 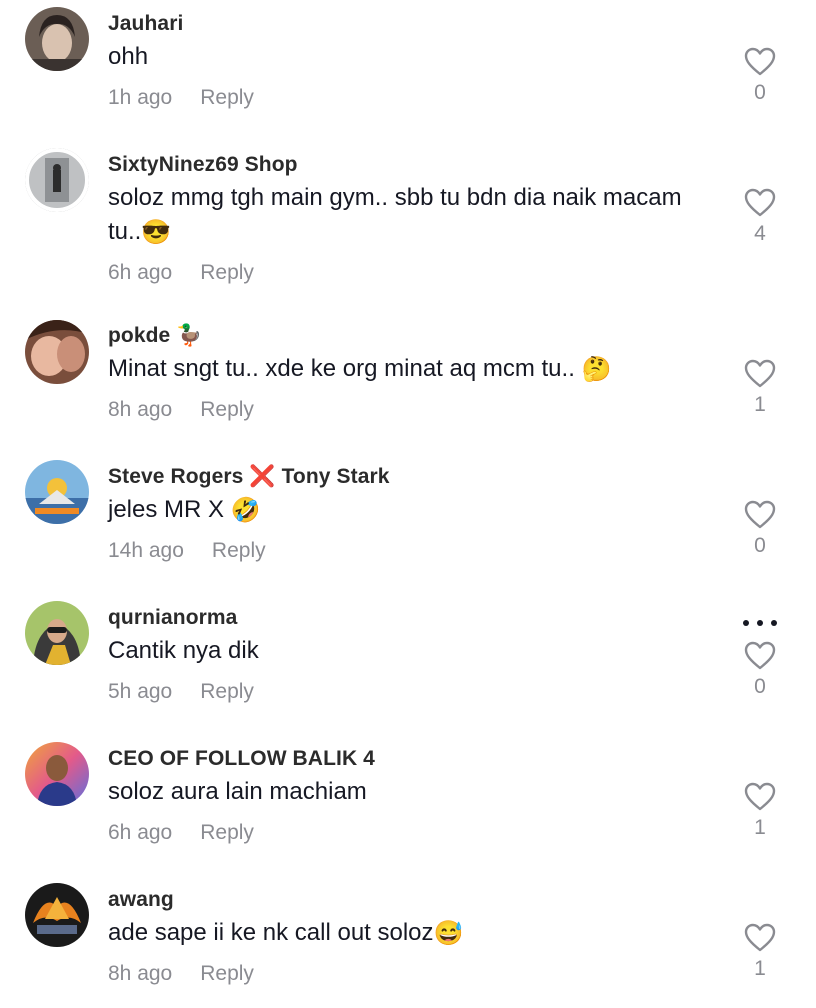 I want to click on comment-text: jeles MR X 🤣, so click(x=408, y=510).